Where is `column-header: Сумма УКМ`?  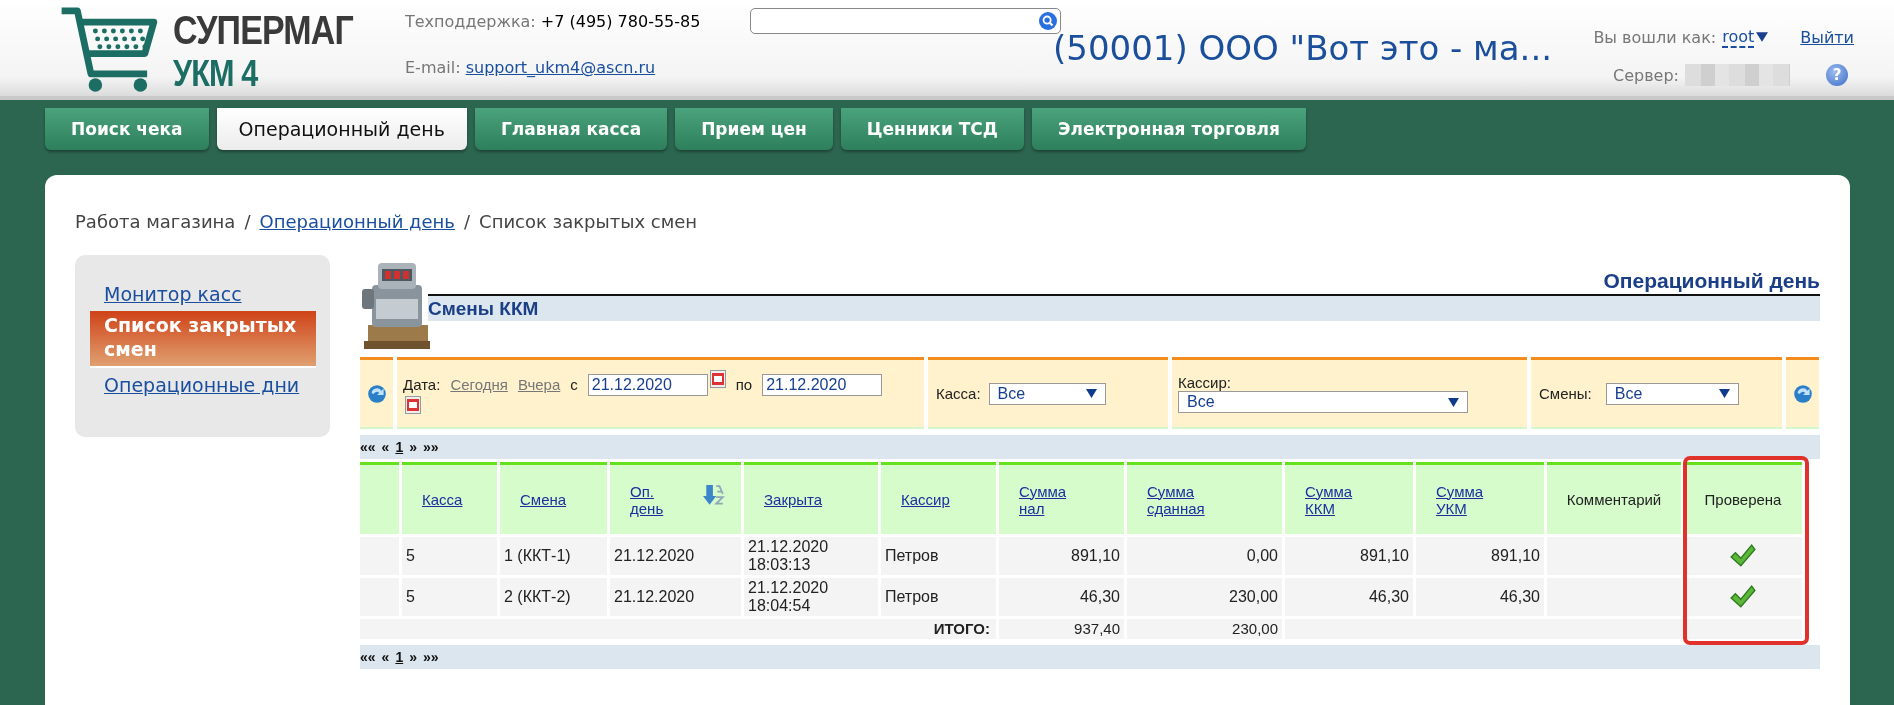
column-header: Сумма УКМ is located at coordinates (1480, 498).